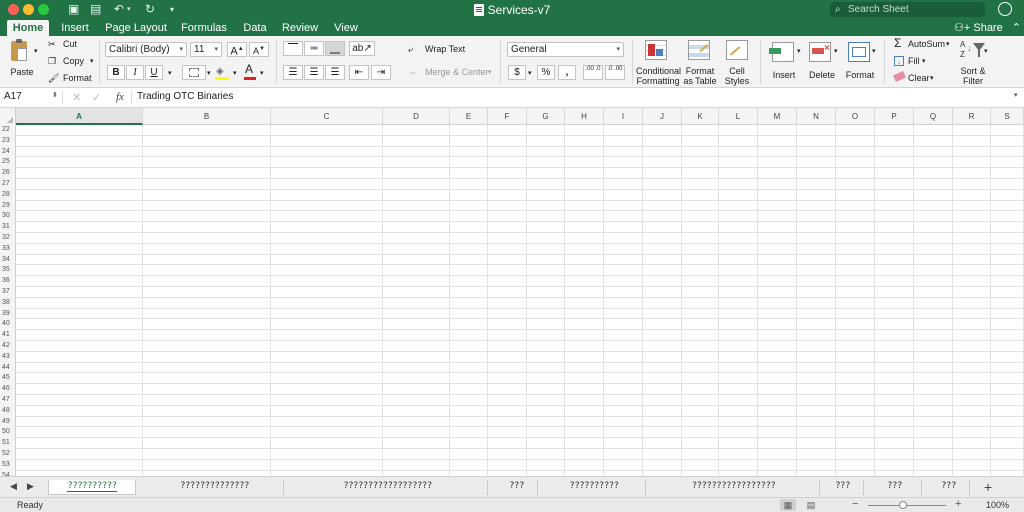 Image resolution: width=1024 pixels, height=512 pixels. Describe the element at coordinates (8, 130) in the screenshot. I see `row-header: 22` at that location.